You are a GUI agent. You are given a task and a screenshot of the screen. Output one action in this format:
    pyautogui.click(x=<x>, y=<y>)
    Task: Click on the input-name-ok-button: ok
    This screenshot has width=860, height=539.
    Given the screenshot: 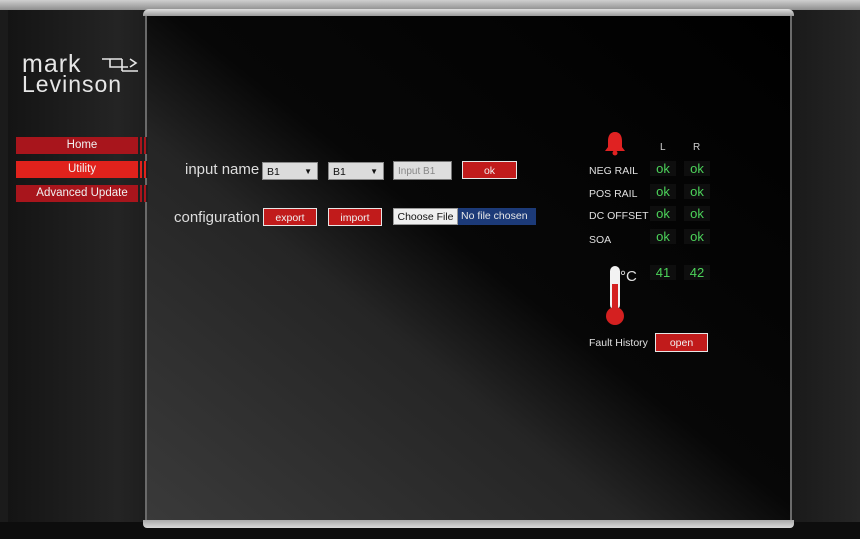 What is the action you would take?
    pyautogui.click(x=489, y=170)
    